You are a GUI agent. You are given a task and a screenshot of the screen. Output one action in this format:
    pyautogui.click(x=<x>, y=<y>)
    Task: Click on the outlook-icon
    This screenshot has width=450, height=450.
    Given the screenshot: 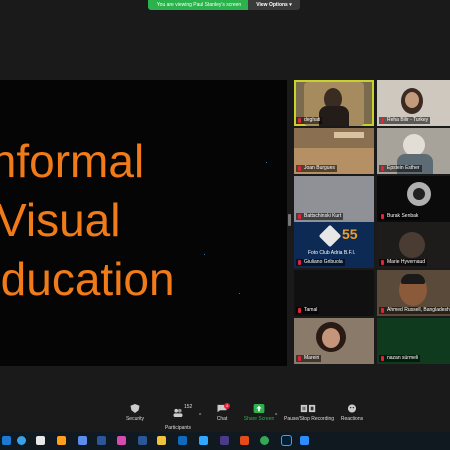 What is the action you would take?
    pyautogui.click(x=182, y=440)
    